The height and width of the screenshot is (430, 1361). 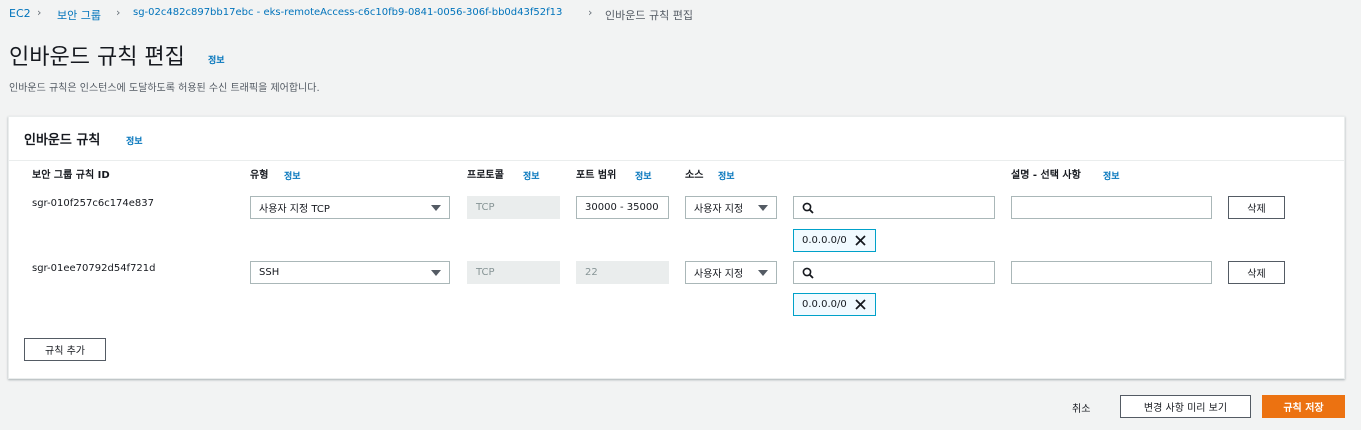 What do you see at coordinates (97, 57) in the screenshot?
I see `page-title: 인바운드 규칙 편집` at bounding box center [97, 57].